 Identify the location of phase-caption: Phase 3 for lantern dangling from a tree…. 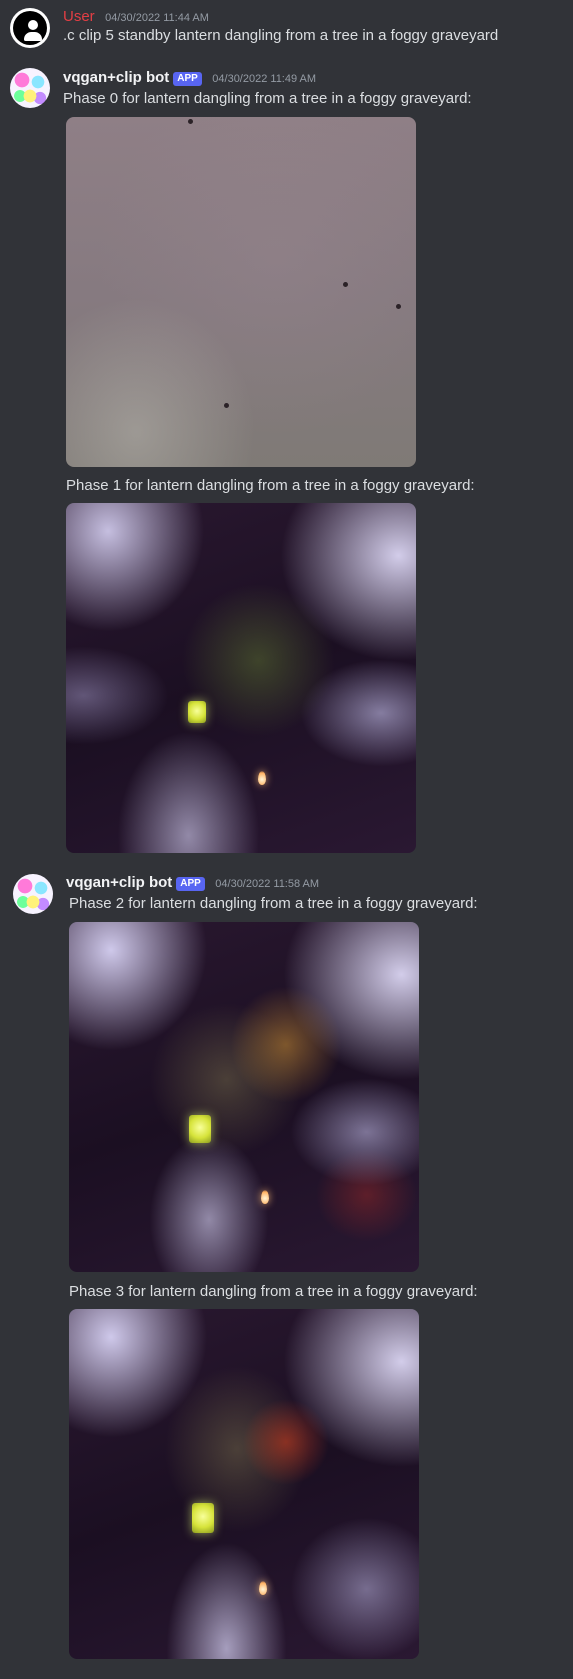
(273, 1291).